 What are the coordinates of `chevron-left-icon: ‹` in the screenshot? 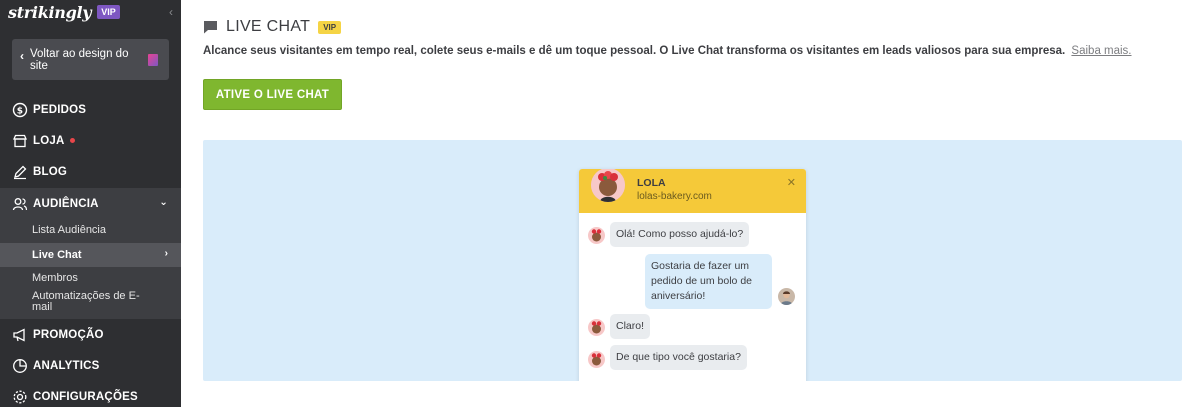 It's located at (22, 56).